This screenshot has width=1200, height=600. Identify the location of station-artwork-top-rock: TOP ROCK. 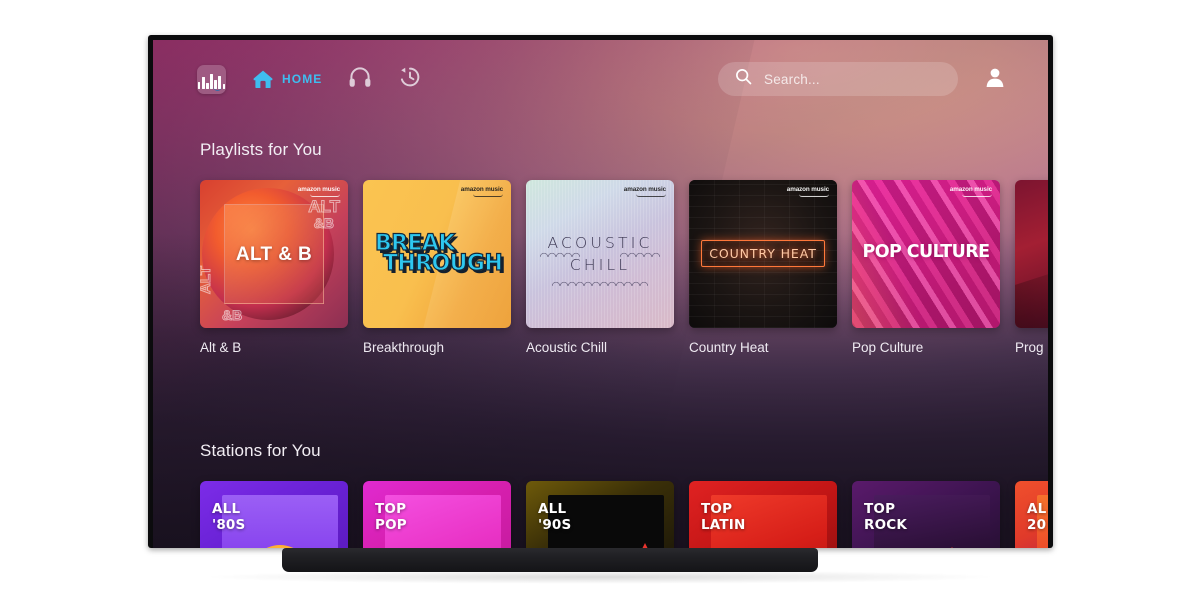
(926, 514).